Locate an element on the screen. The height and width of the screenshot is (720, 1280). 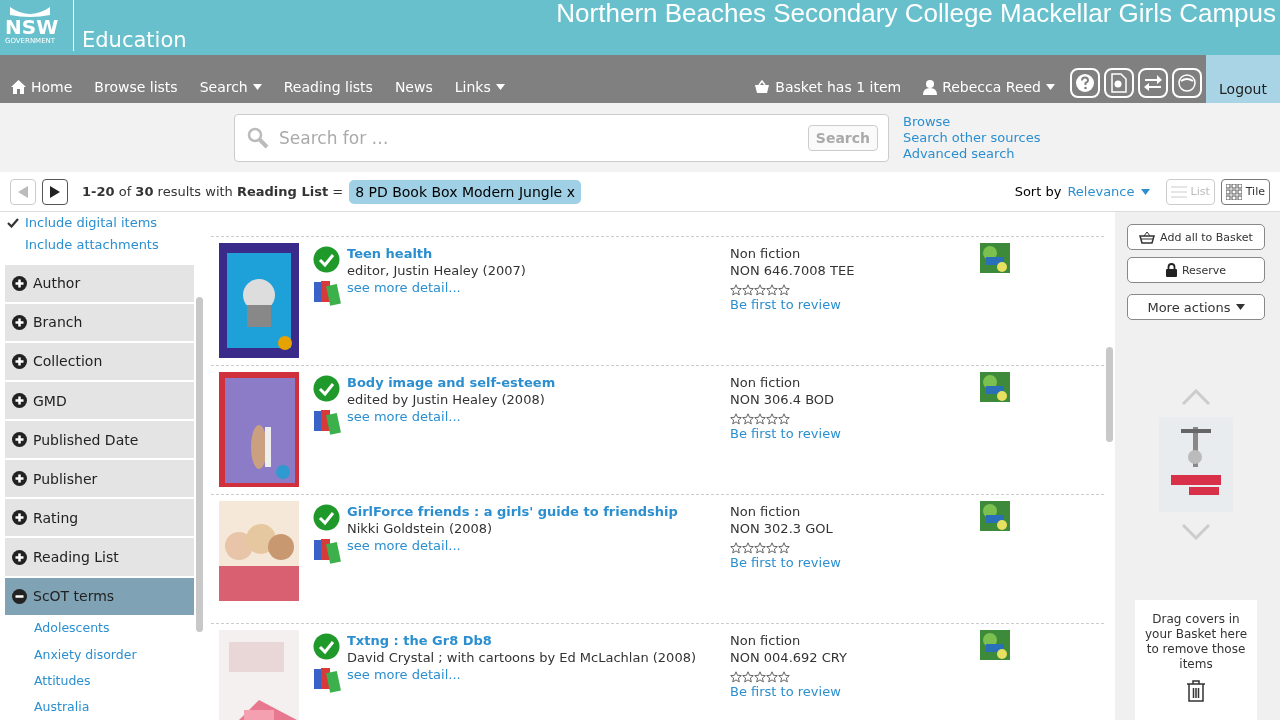
next-icon is located at coordinates (55, 191).